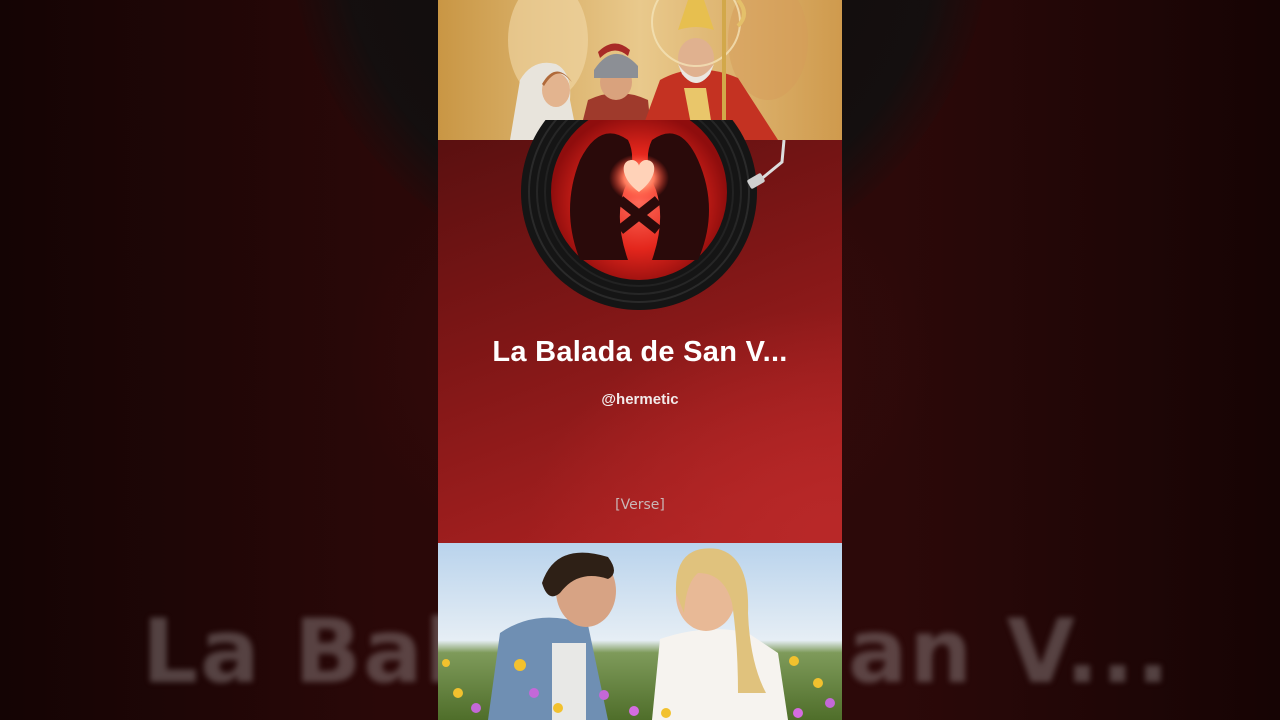  What do you see at coordinates (766, 164) in the screenshot?
I see `tonearm-icon` at bounding box center [766, 164].